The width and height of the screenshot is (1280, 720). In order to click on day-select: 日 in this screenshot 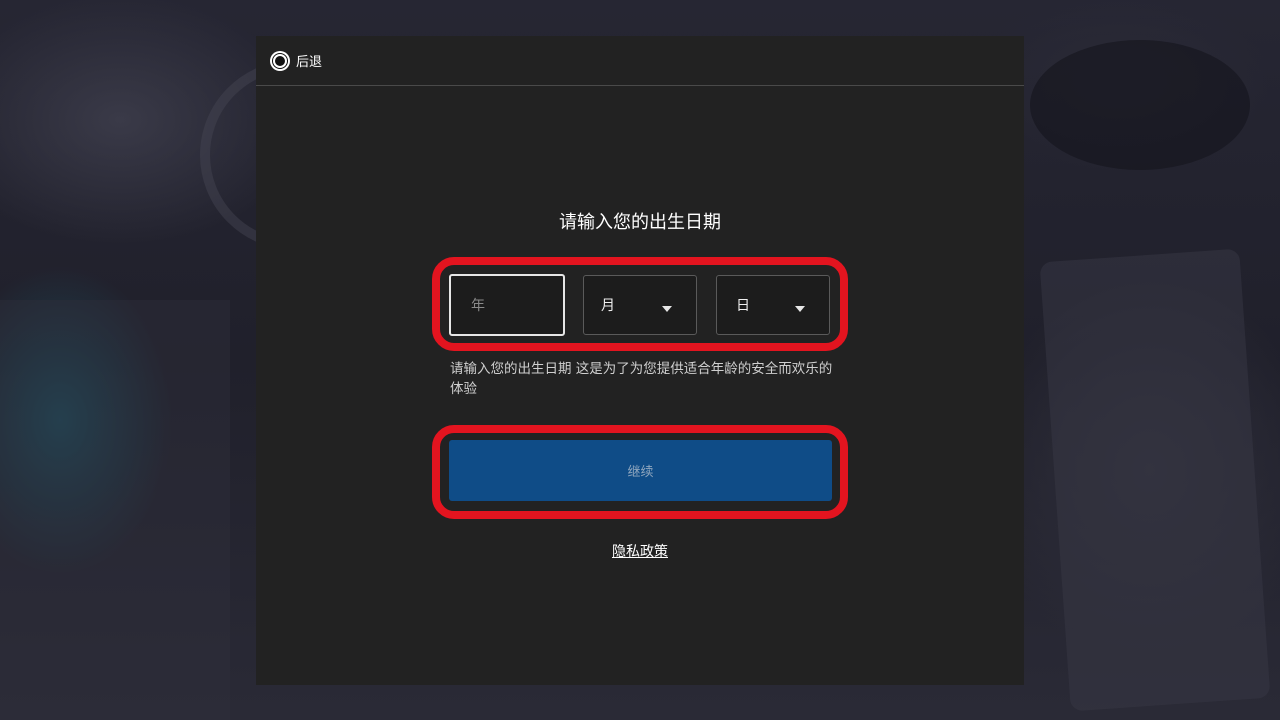, I will do `click(773, 305)`.